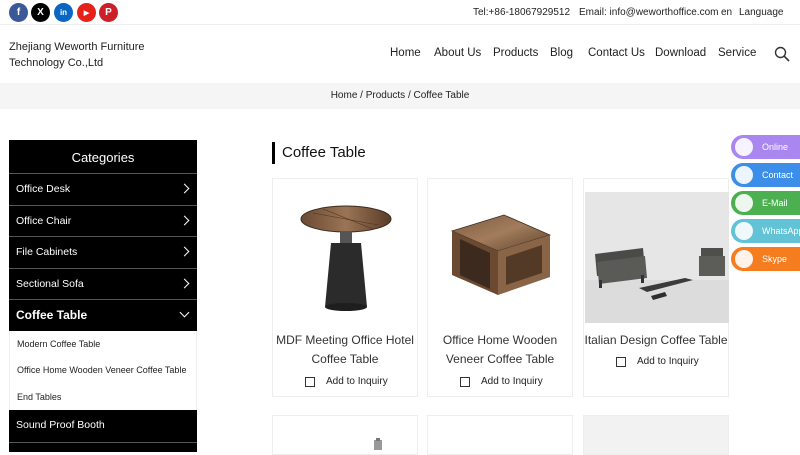  I want to click on product-title: Italian Design Coffee Table, so click(656, 340).